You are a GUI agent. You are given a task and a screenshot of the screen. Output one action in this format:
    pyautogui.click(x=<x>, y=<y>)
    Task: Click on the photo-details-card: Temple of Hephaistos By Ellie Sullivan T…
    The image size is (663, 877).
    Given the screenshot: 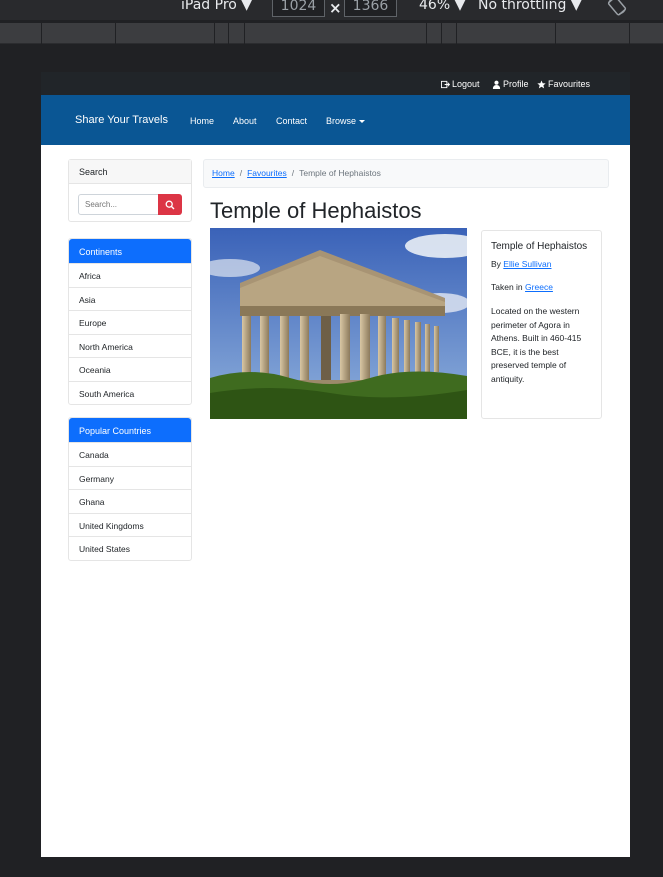 What is the action you would take?
    pyautogui.click(x=541, y=324)
    